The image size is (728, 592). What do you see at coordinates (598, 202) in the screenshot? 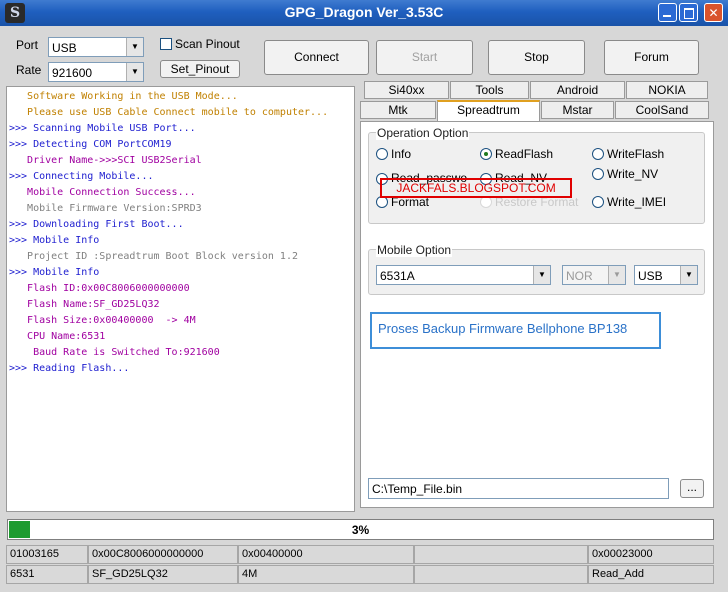
I see `write-imei-radio` at bounding box center [598, 202].